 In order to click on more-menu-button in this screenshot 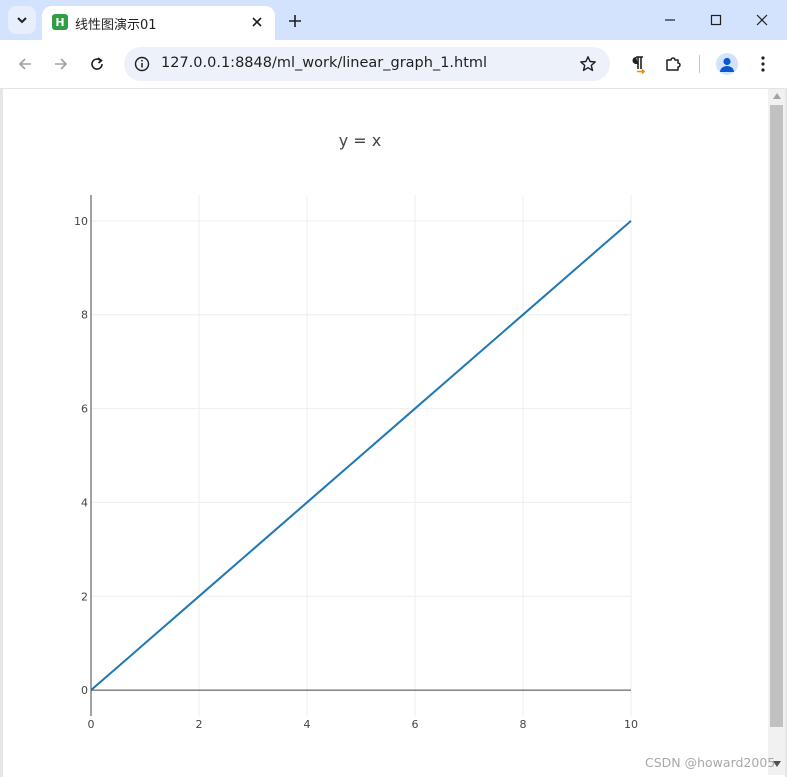, I will do `click(763, 64)`.